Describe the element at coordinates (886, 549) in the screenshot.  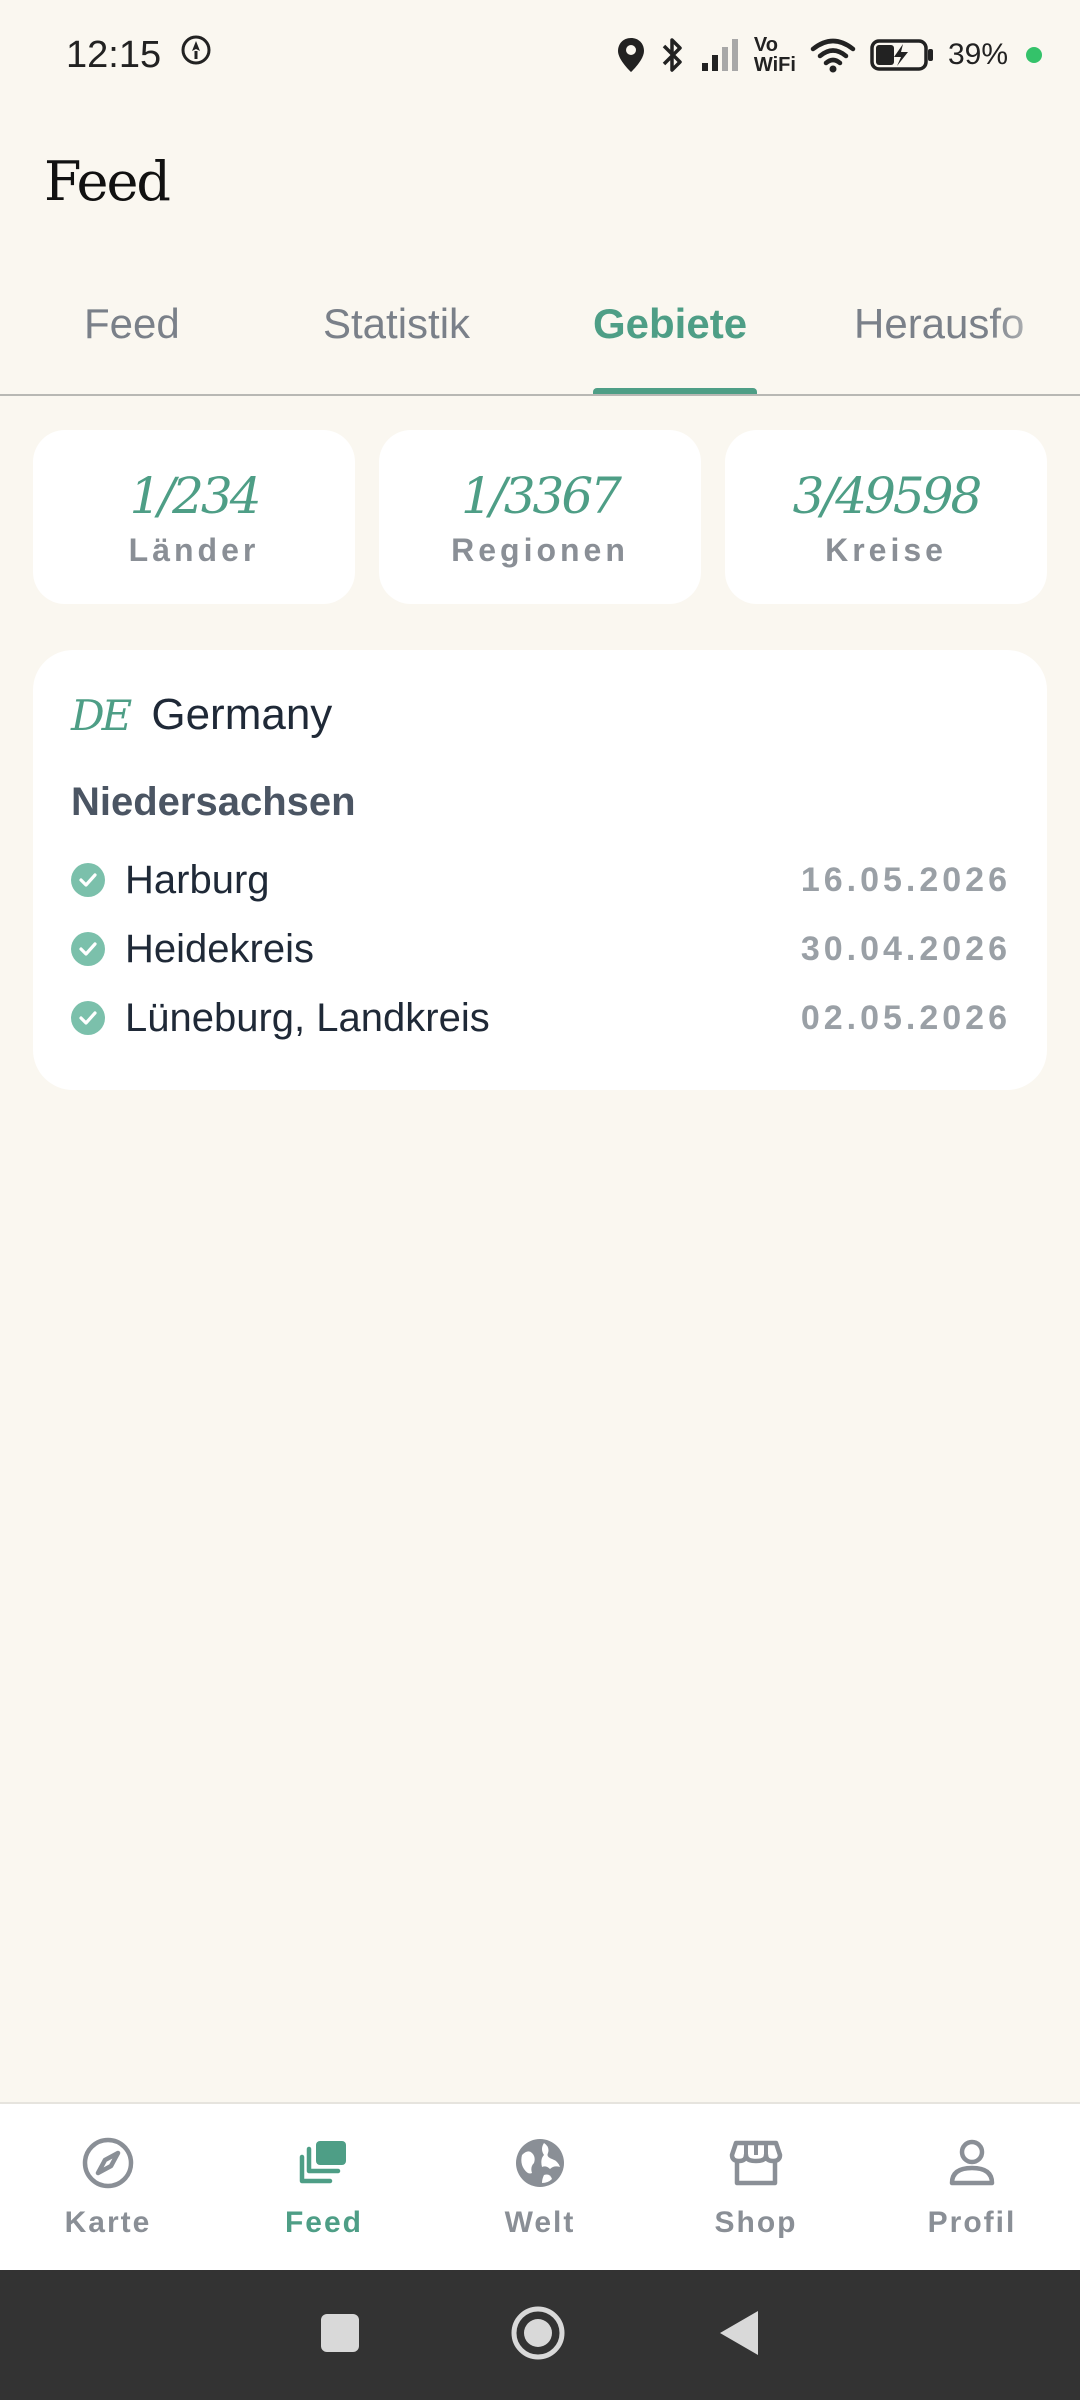
I see `stat-label: Kreise` at that location.